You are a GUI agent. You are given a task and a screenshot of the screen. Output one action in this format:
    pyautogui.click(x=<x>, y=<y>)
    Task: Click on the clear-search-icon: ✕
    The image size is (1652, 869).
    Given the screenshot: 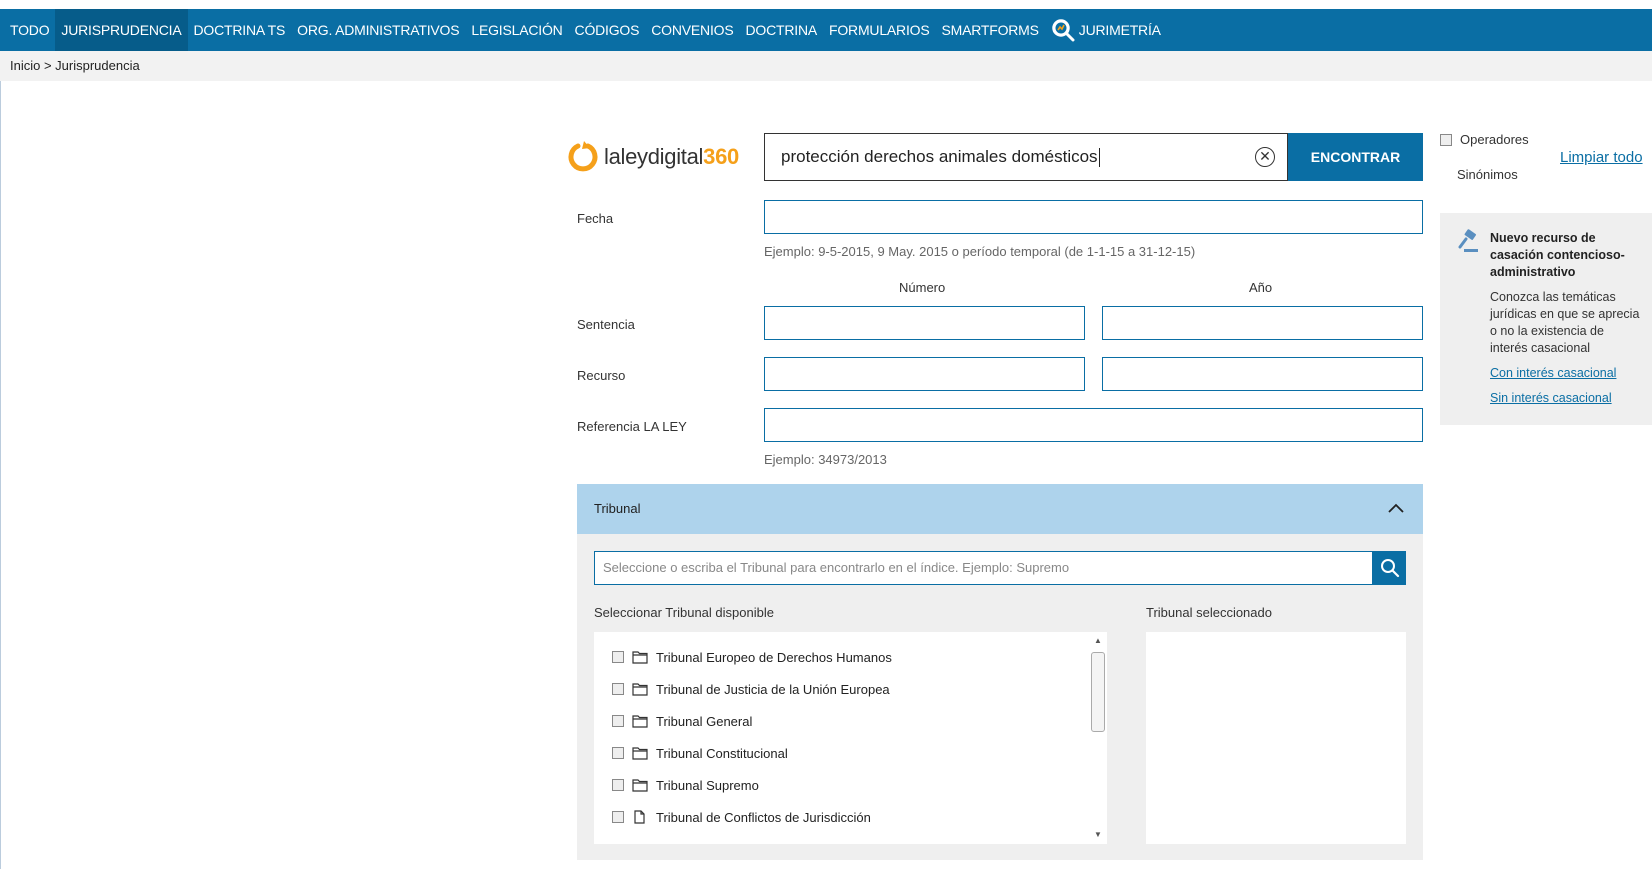 What is the action you would take?
    pyautogui.click(x=1265, y=157)
    